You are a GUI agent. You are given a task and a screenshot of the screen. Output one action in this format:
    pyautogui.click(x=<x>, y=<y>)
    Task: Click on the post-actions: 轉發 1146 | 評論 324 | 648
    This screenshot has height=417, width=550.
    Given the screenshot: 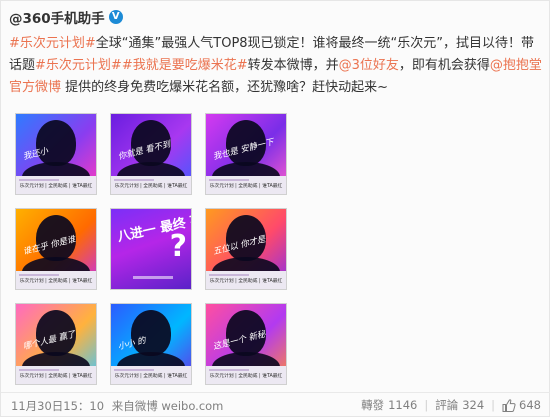 What is the action you would take?
    pyautogui.click(x=451, y=405)
    